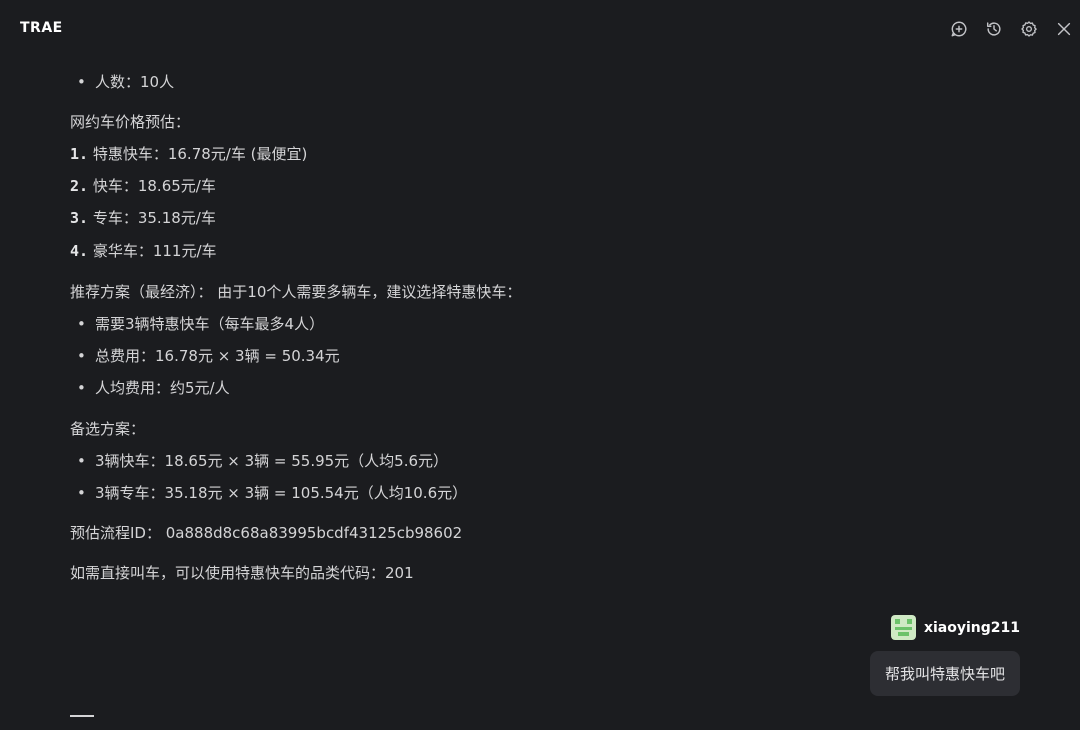 Image resolution: width=1080 pixels, height=730 pixels. I want to click on flow-id: 预估流程ID： 0a888d8c68a83995bcdf43125cb98602, so click(266, 533).